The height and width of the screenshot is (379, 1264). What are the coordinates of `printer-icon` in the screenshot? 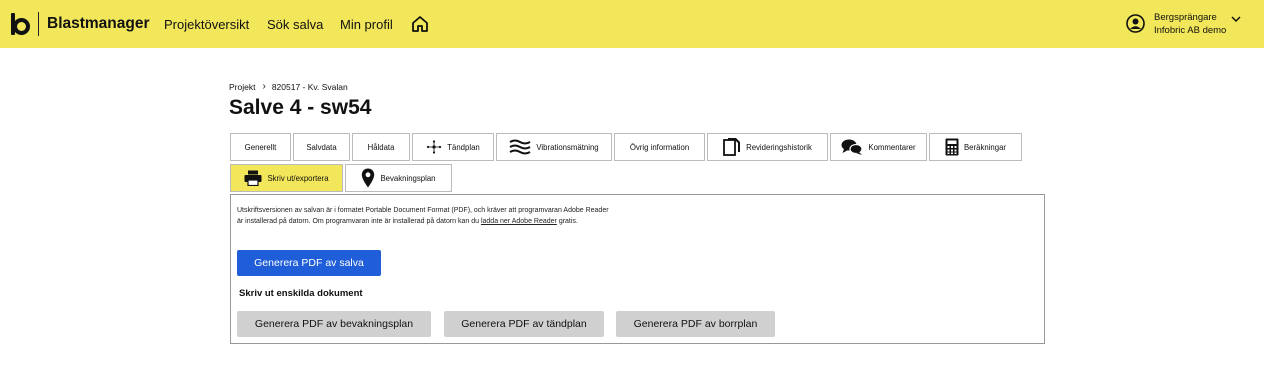 It's located at (253, 178).